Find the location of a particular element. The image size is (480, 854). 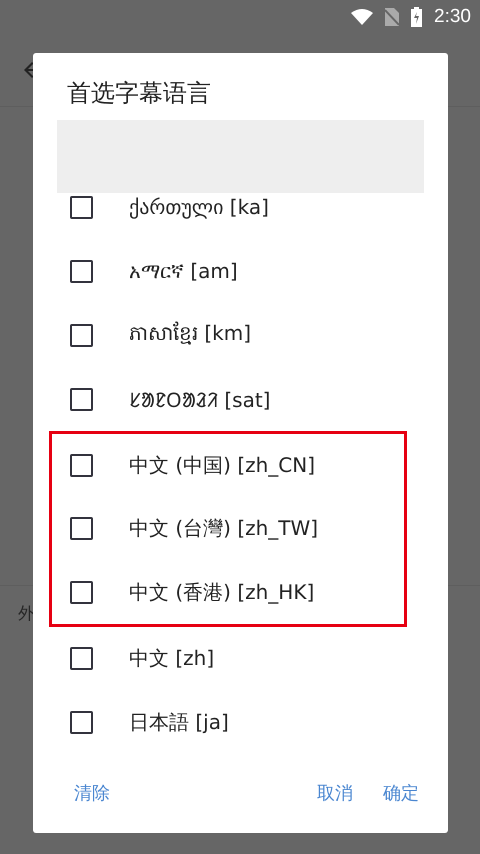

language-option: 日本語 [ja] is located at coordinates (179, 722).